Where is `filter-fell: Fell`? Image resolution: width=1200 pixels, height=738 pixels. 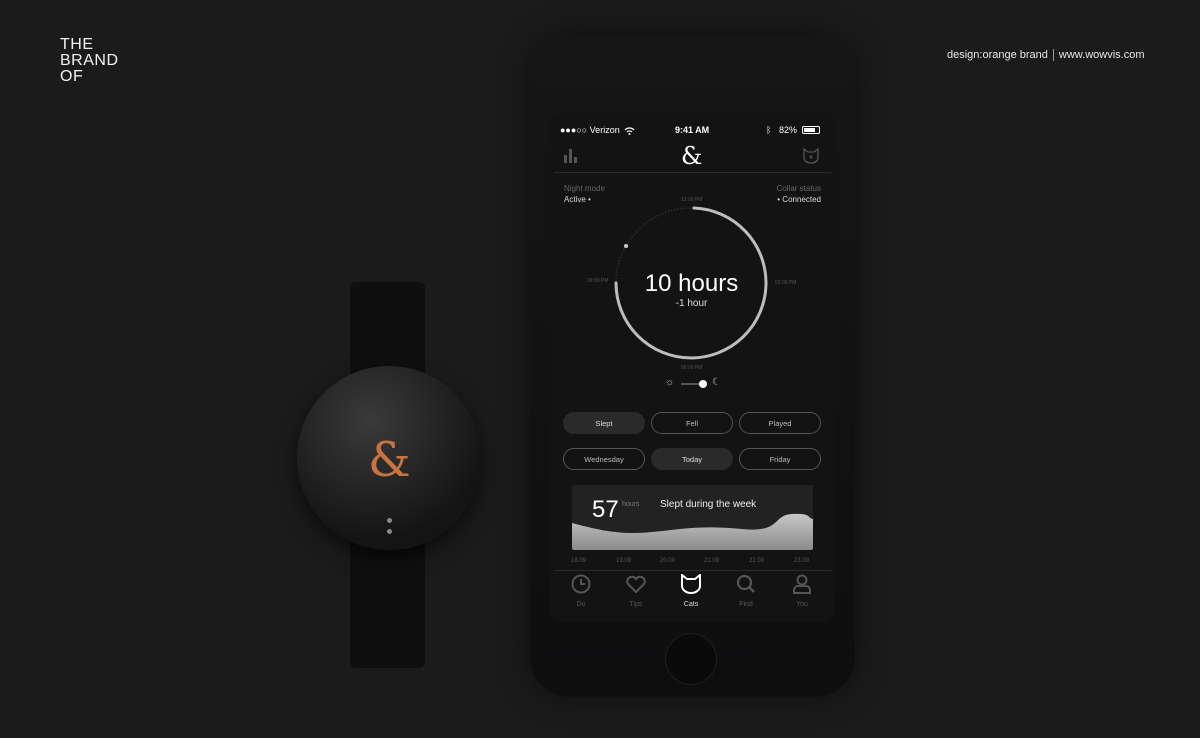
filter-fell: Fell is located at coordinates (692, 423).